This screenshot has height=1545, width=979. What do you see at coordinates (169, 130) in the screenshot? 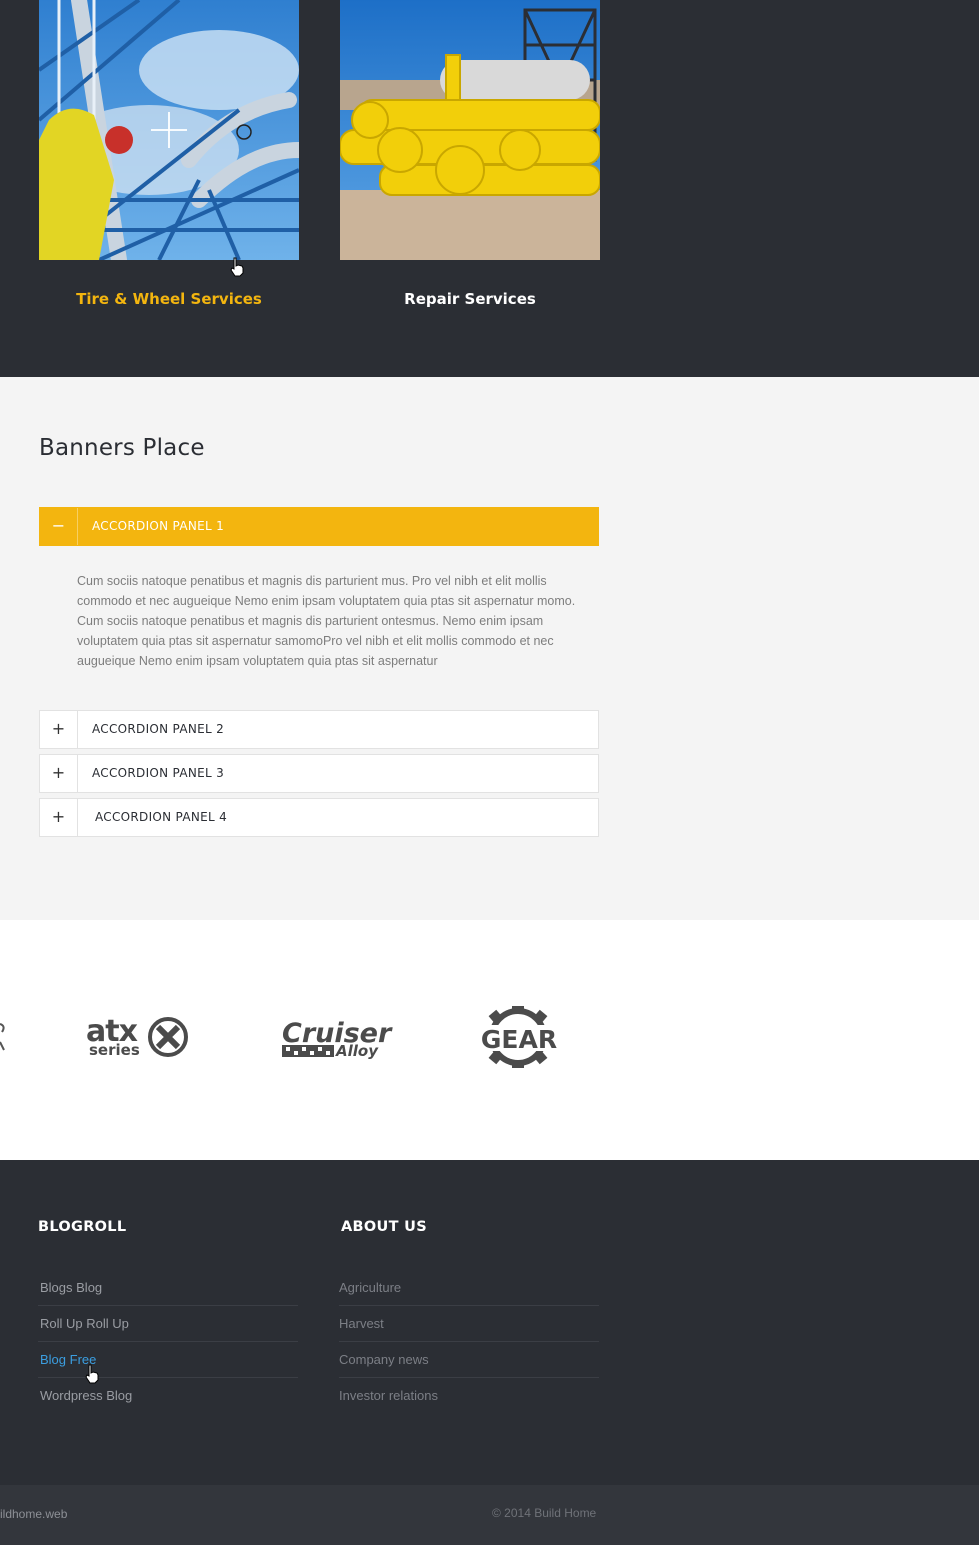
I see `zoom-plus-icon` at bounding box center [169, 130].